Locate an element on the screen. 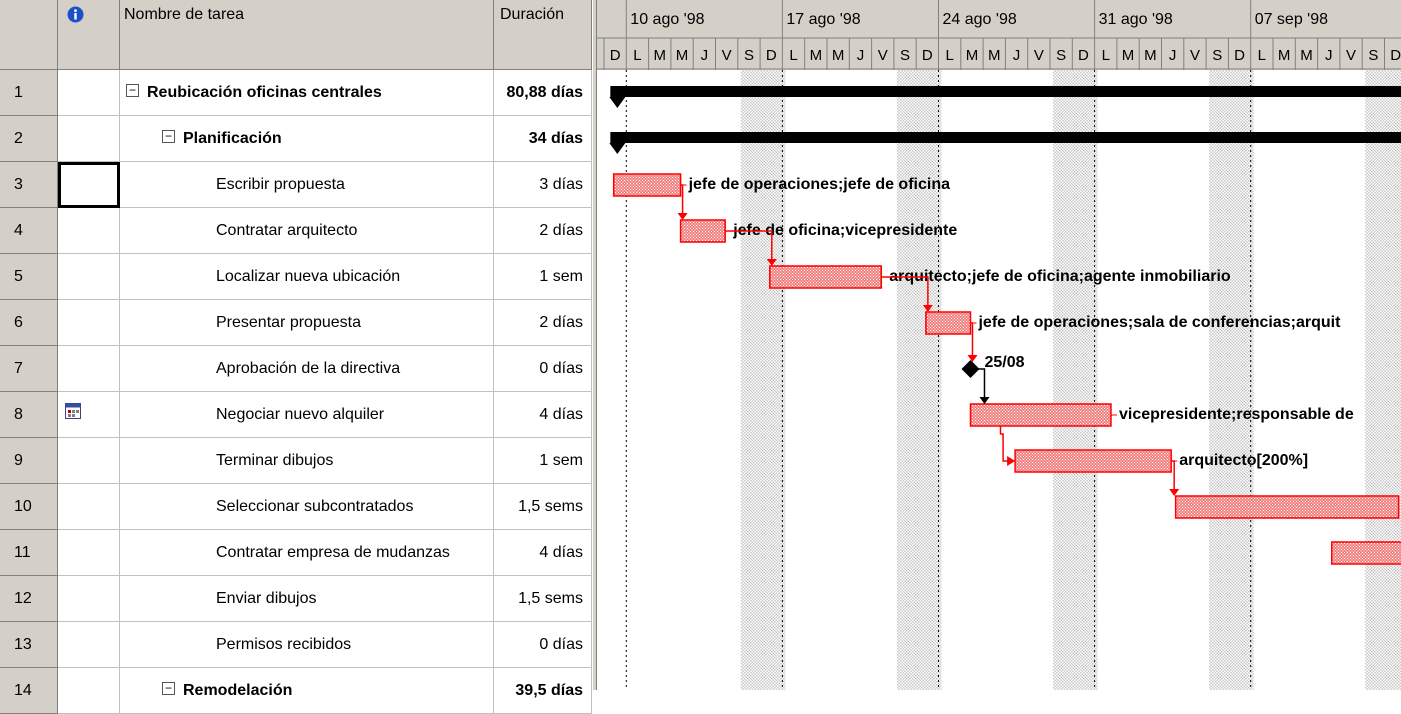 This screenshot has height=714, width=1401. task-name: Seleccionar subcontratados is located at coordinates (315, 506).